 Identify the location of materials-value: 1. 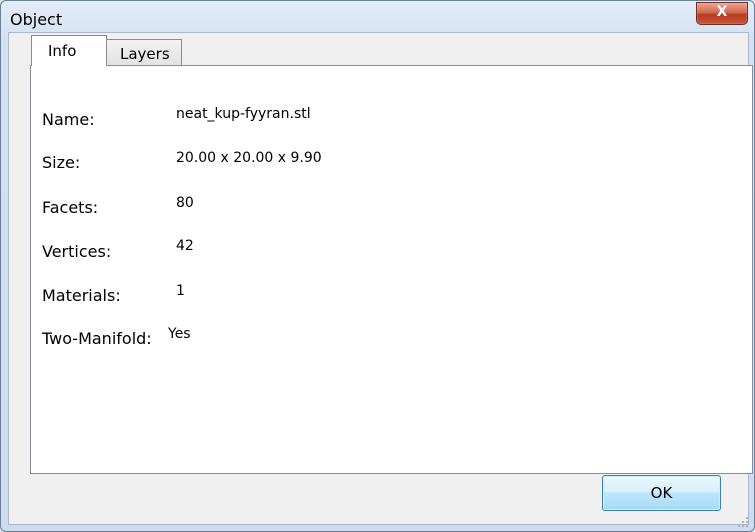
(180, 291).